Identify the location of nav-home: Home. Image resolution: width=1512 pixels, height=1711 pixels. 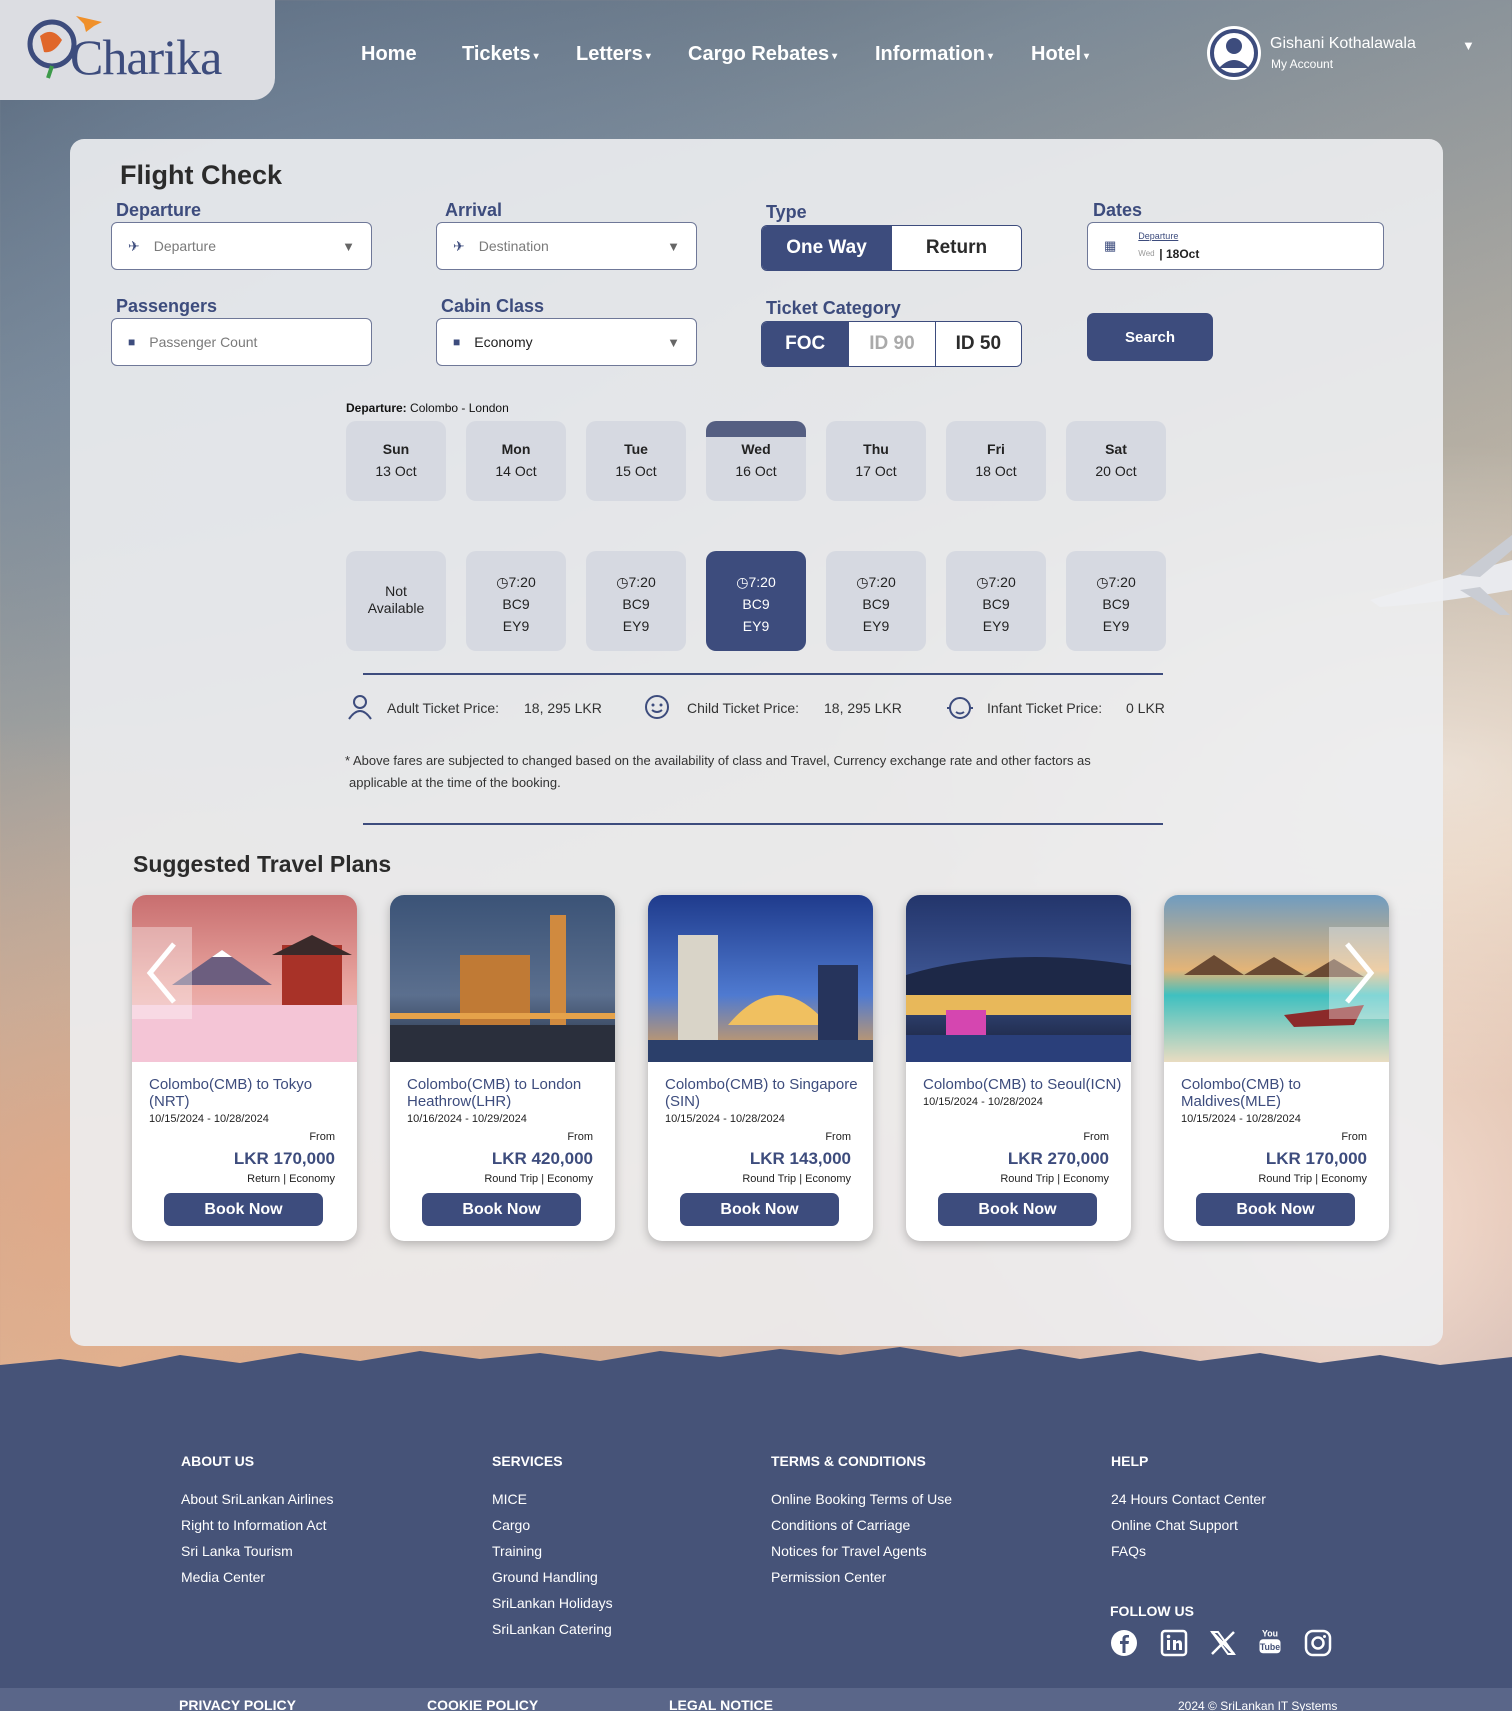
(389, 54).